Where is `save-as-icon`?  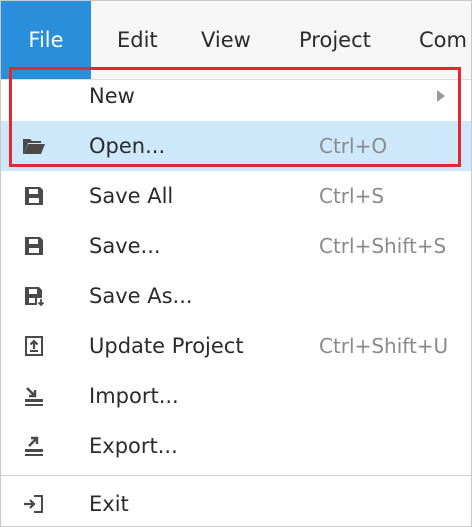 save-as-icon is located at coordinates (34, 296).